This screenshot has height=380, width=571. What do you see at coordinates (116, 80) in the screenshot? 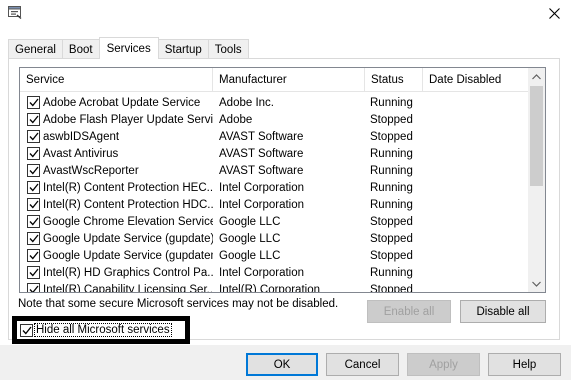
I see `column-header-service: Service` at bounding box center [116, 80].